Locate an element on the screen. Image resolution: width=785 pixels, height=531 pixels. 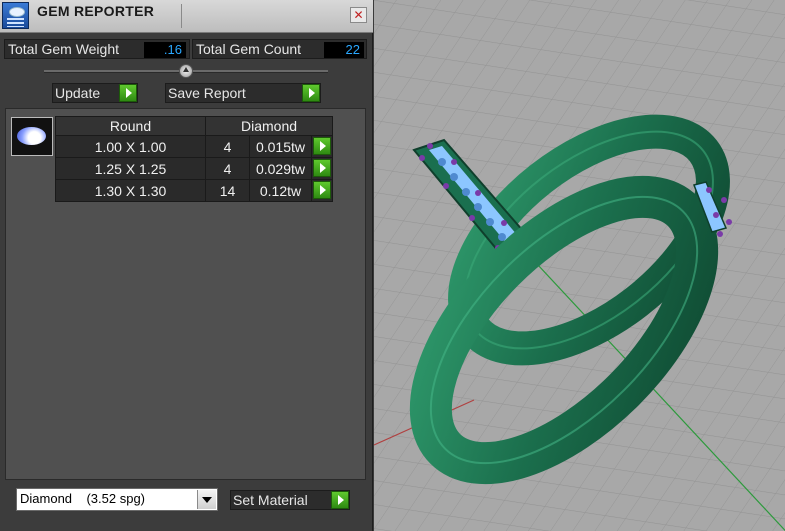
shape-header: Round is located at coordinates (130, 126).